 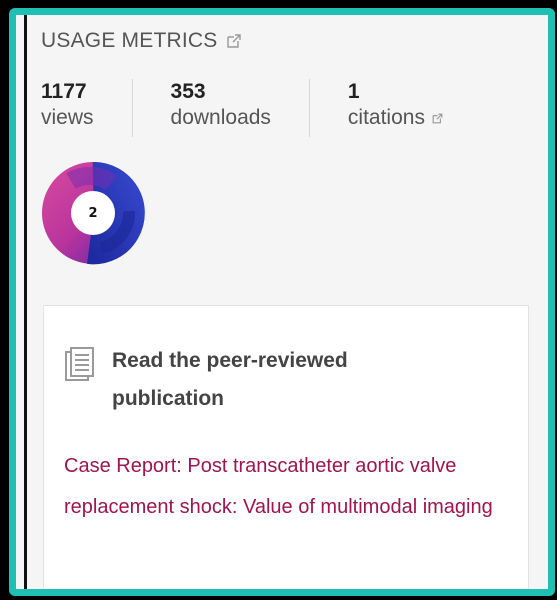 What do you see at coordinates (79, 364) in the screenshot?
I see `document-stack-icon` at bounding box center [79, 364].